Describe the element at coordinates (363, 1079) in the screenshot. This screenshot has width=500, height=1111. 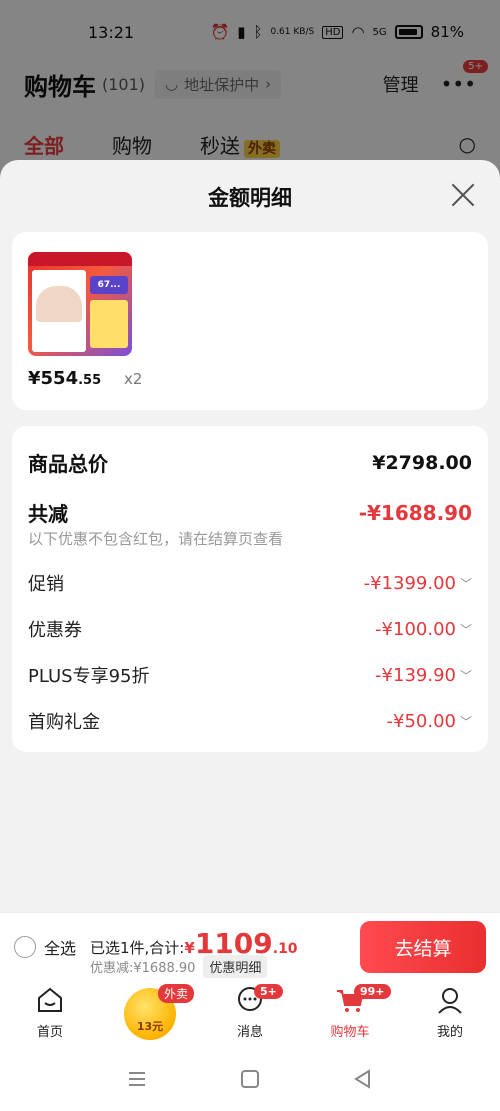
I see `back-icon` at that location.